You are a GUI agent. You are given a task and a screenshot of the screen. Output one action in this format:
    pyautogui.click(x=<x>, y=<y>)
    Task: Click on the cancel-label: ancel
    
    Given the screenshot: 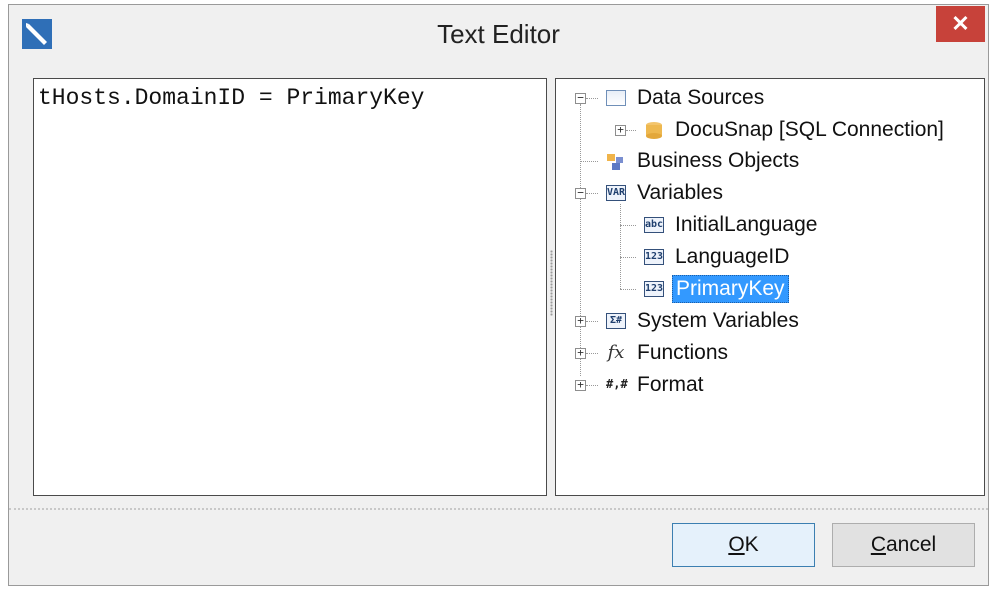 What is the action you would take?
    pyautogui.click(x=911, y=544)
    